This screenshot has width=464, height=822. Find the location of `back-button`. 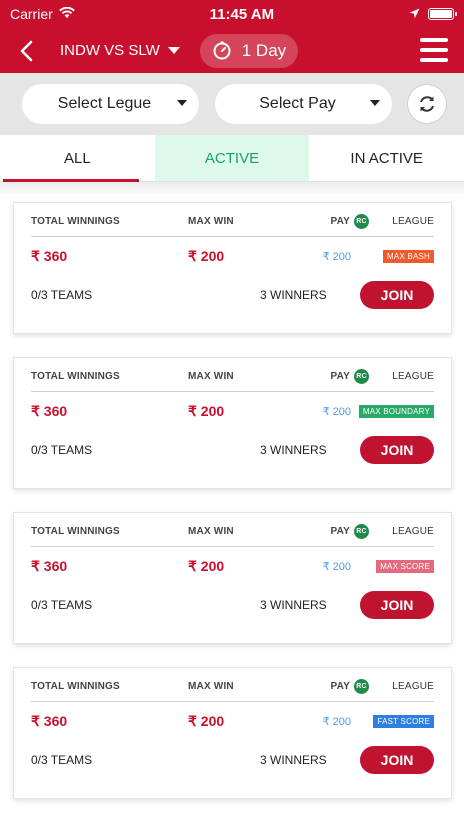

back-button is located at coordinates (26, 51).